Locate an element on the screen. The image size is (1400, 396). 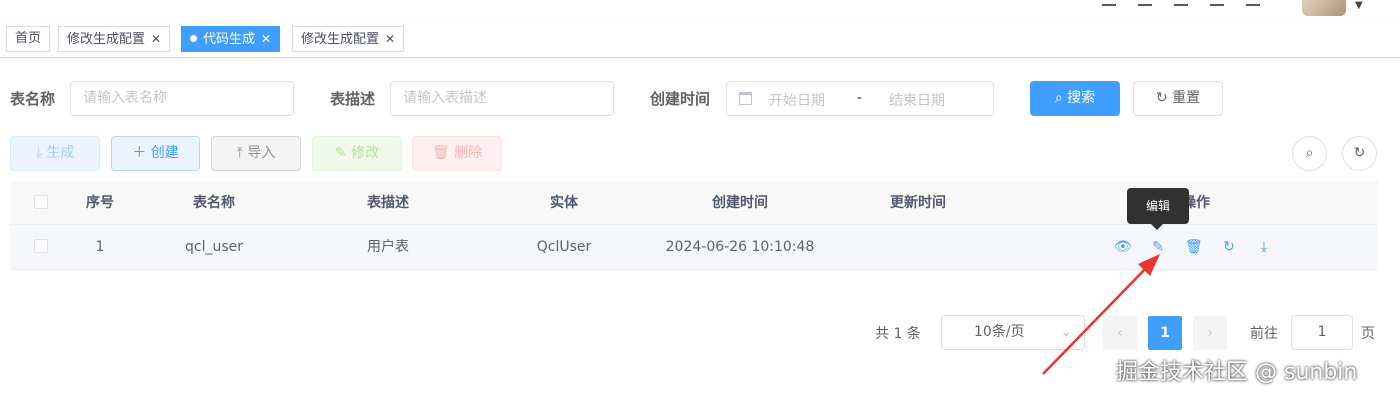
annotation-arrow is located at coordinates (1101, 314).